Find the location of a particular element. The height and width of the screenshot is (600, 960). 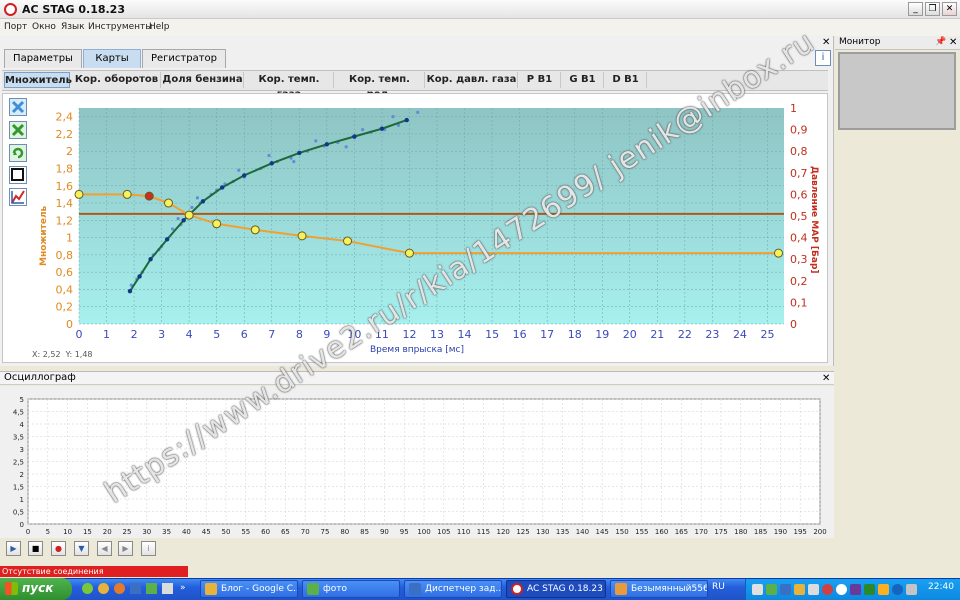

media-icon is located at coordinates (151, 588).